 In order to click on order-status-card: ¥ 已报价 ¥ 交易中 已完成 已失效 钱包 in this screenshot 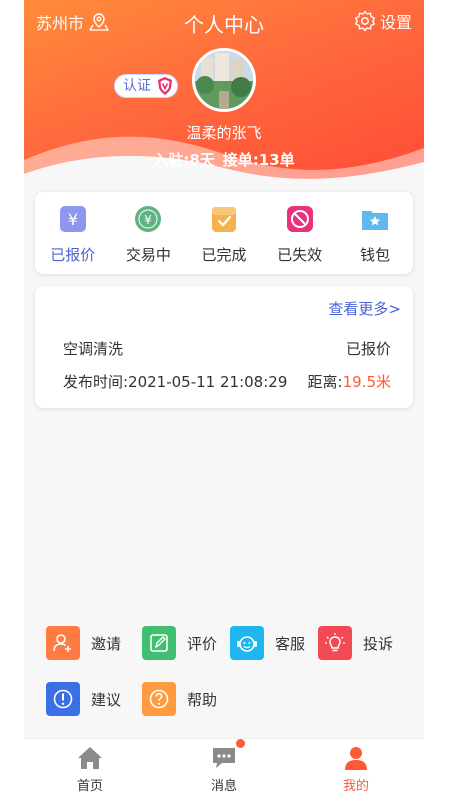, I will do `click(224, 233)`.